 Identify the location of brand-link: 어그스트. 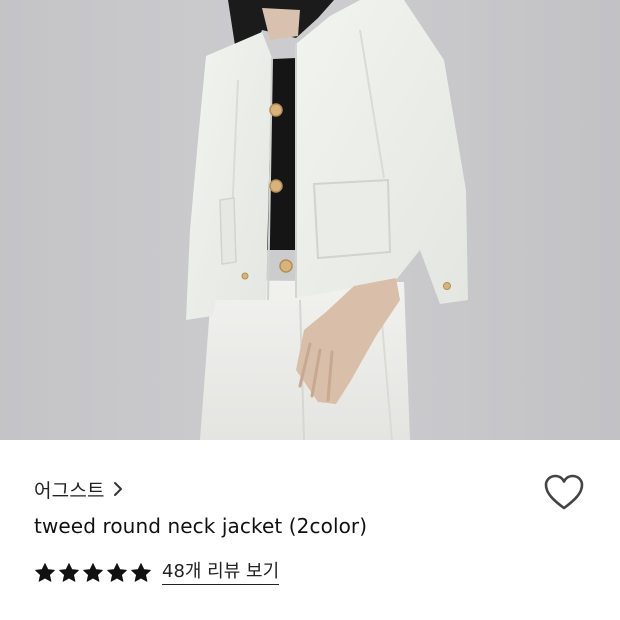
(78, 489).